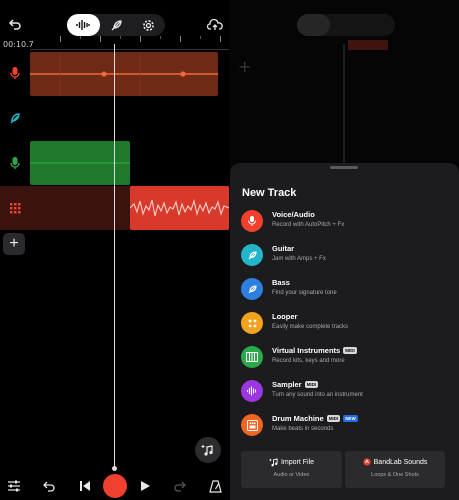 This screenshot has width=459, height=500. What do you see at coordinates (80, 163) in the screenshot?
I see `instrument-clip` at bounding box center [80, 163].